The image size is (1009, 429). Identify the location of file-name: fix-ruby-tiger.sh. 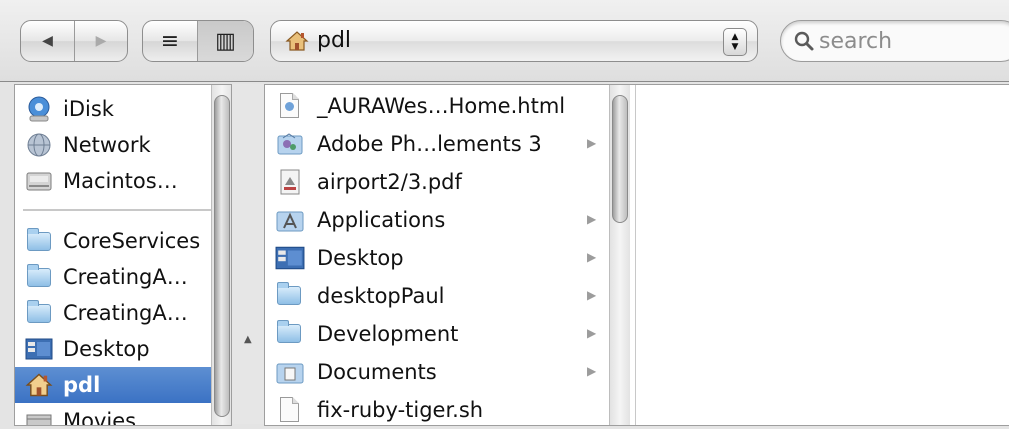
(400, 410).